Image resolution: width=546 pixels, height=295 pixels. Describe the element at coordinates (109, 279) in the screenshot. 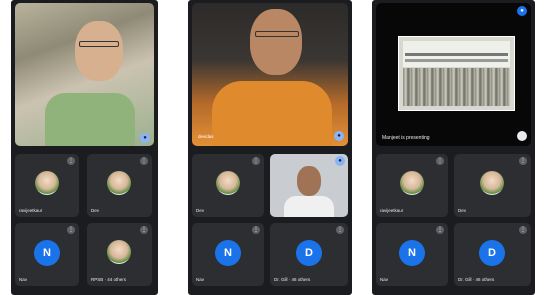

I see `participant-name: RPSB · 44 others` at that location.